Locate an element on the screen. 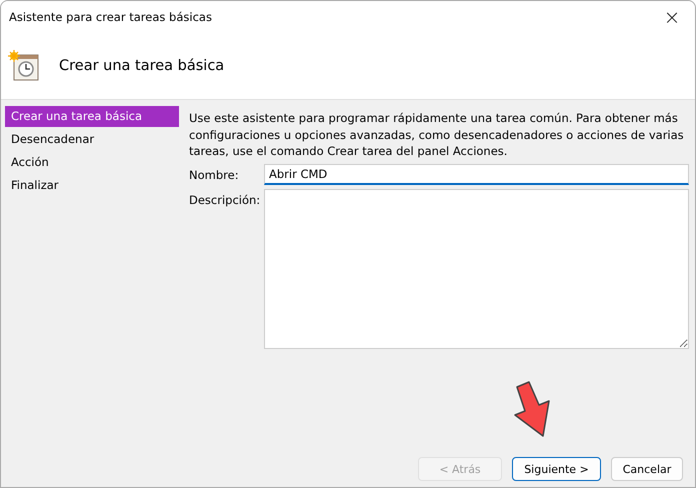 This screenshot has width=696, height=488. step-item: Desencadenar is located at coordinates (92, 139).